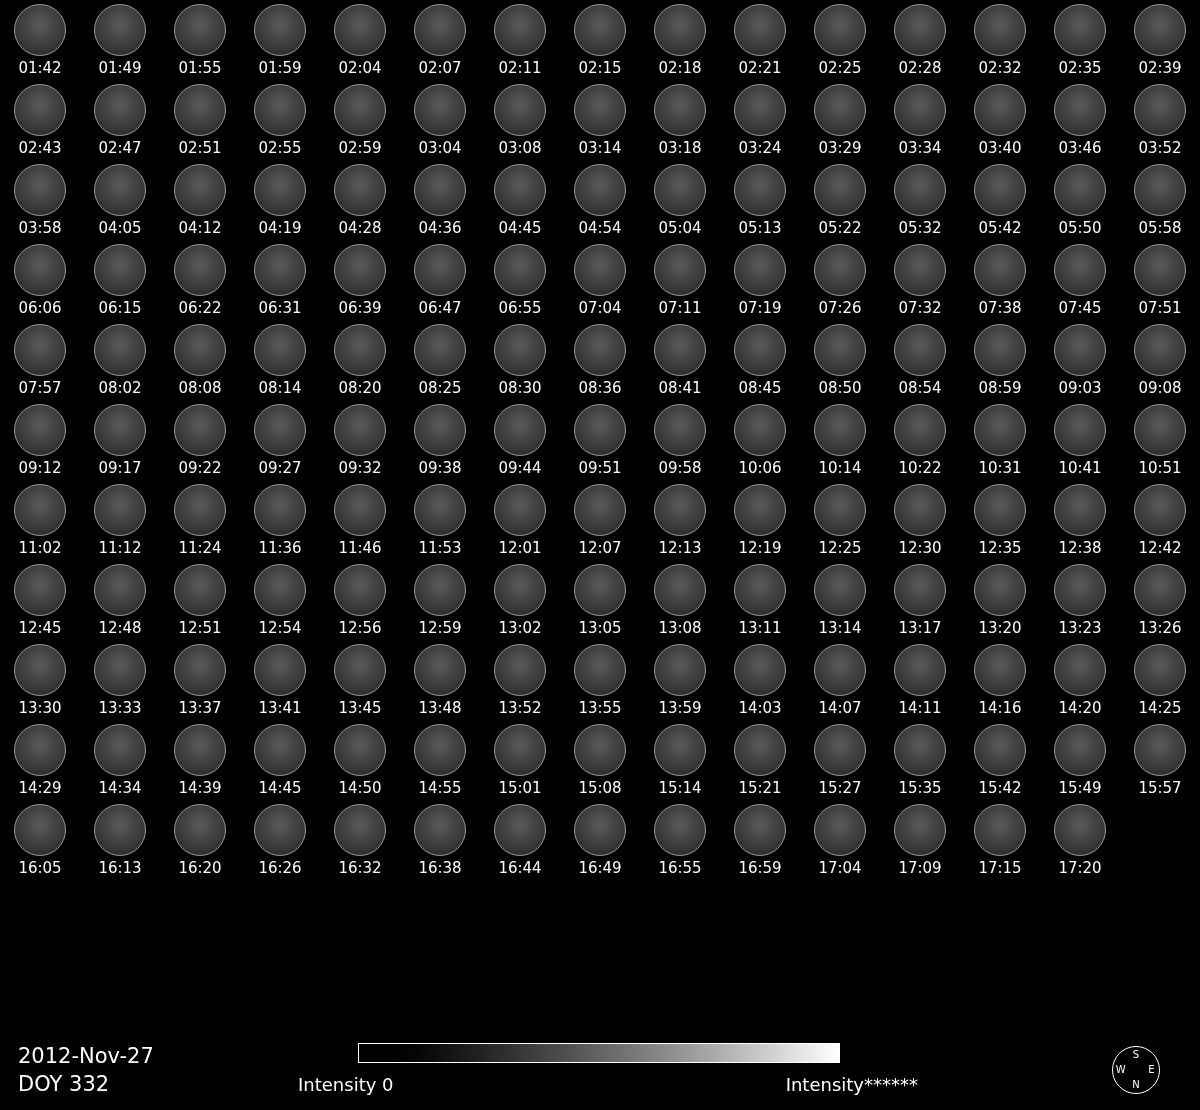 The image size is (1200, 1110). What do you see at coordinates (840, 628) in the screenshot?
I see `time-label: 13:14` at bounding box center [840, 628].